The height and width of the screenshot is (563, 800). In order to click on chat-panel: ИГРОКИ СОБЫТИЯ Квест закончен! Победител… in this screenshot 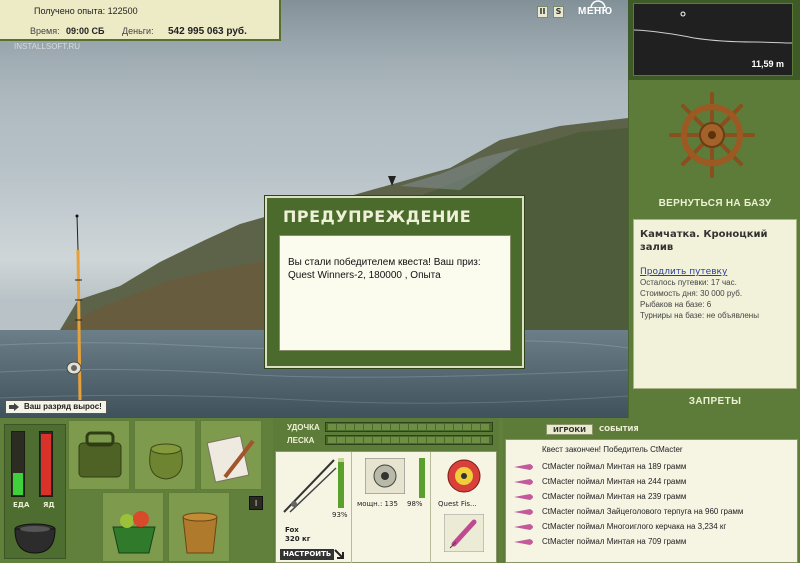, I will do `click(651, 490)`.